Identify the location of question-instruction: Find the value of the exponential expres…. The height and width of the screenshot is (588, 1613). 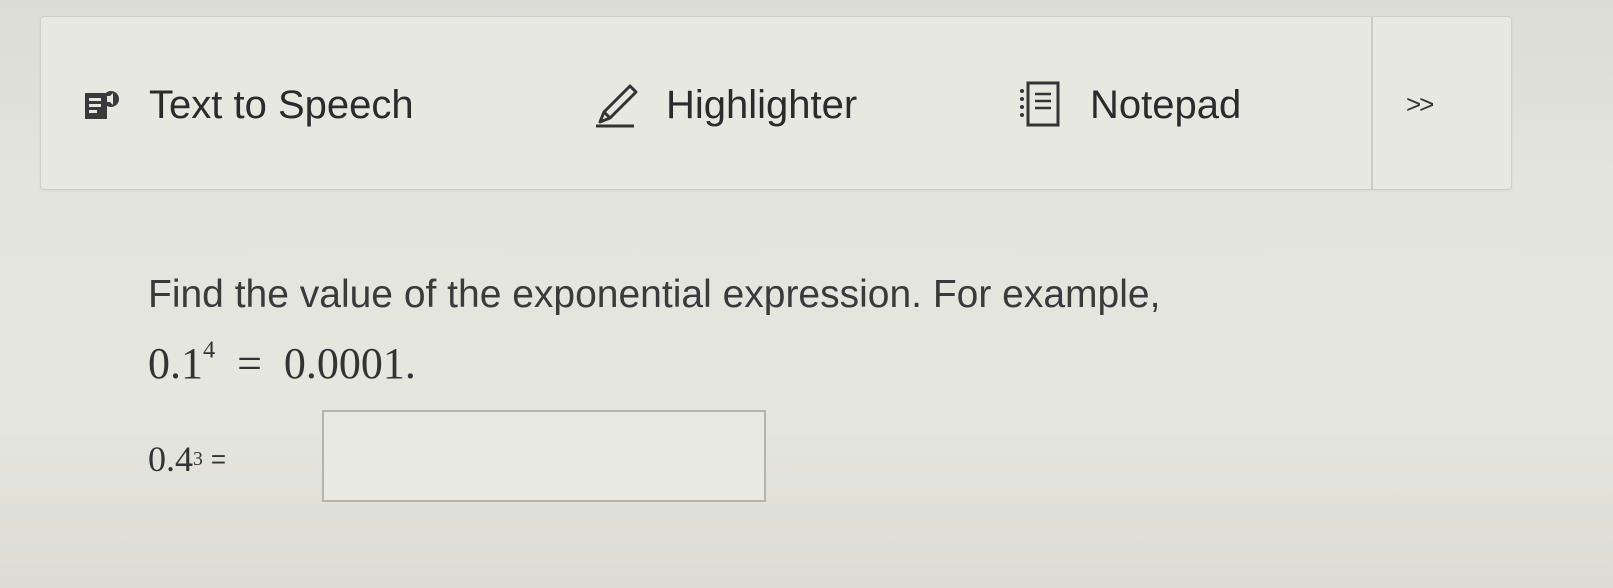
(654, 294).